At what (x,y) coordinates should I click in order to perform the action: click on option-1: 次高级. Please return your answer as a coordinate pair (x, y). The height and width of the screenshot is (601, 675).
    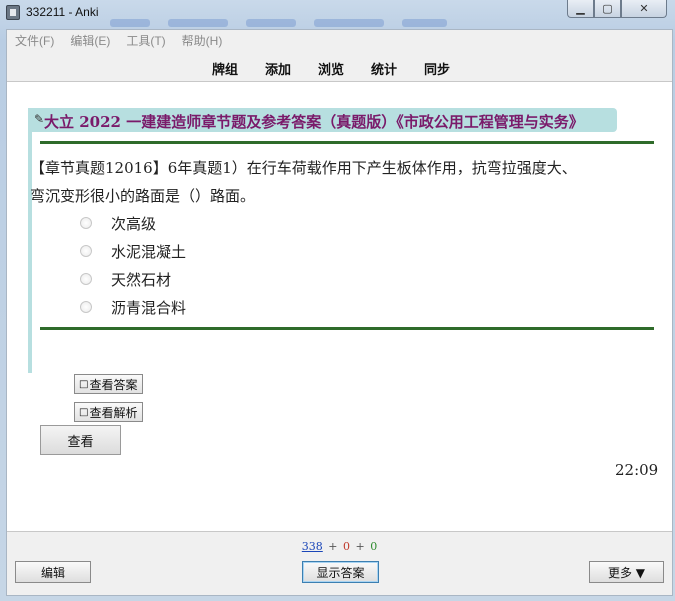
    Looking at the image, I should click on (118, 223).